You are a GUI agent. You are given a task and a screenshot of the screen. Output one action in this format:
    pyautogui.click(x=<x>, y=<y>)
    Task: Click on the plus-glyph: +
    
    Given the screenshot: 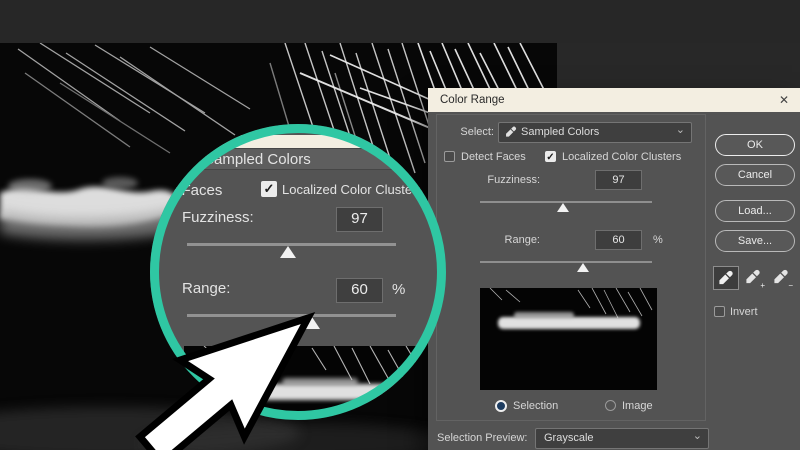 What is the action you would take?
    pyautogui.click(x=762, y=285)
    